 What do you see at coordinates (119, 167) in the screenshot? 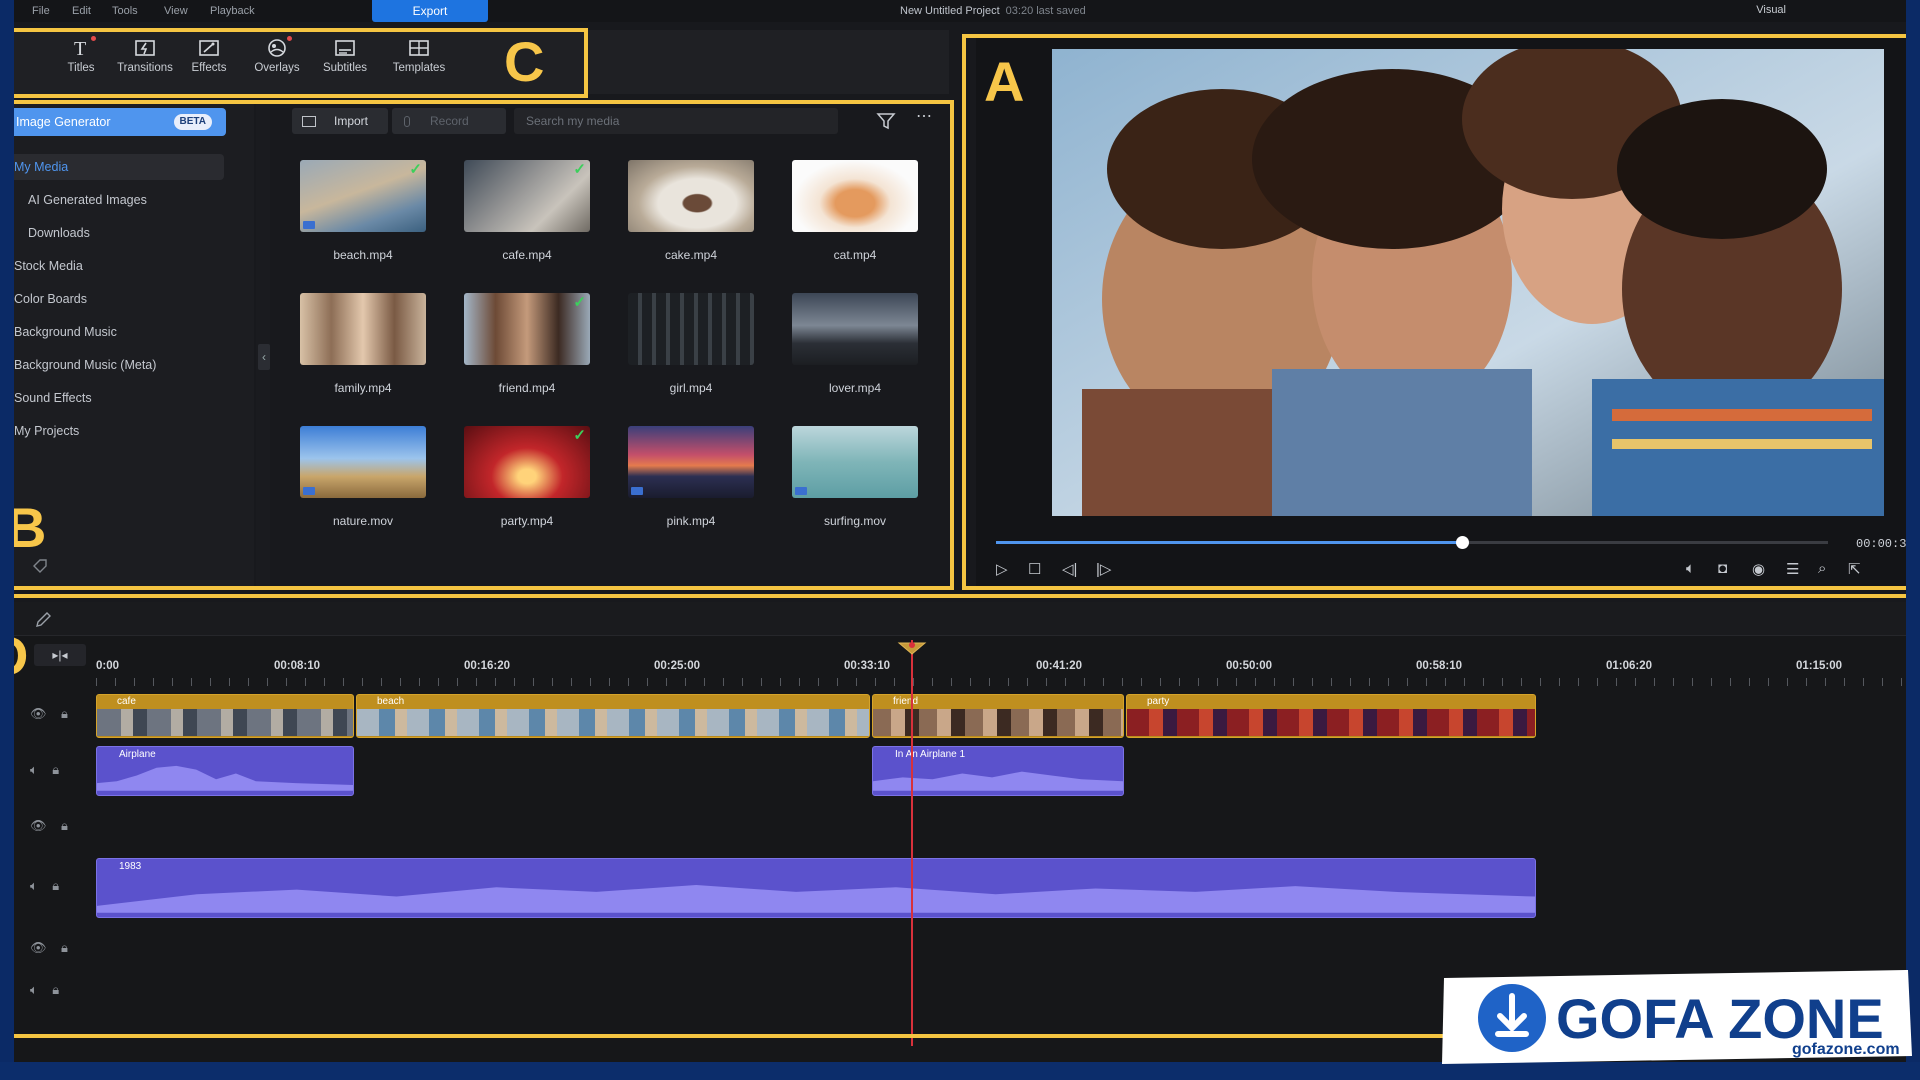
I see `sidebar-item-my-media: My Media` at bounding box center [119, 167].